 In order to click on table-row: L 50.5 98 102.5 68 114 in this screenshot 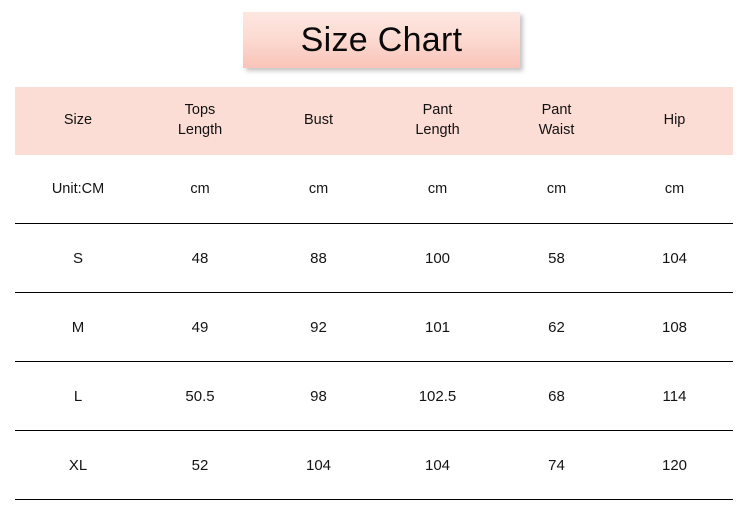, I will do `click(374, 396)`.